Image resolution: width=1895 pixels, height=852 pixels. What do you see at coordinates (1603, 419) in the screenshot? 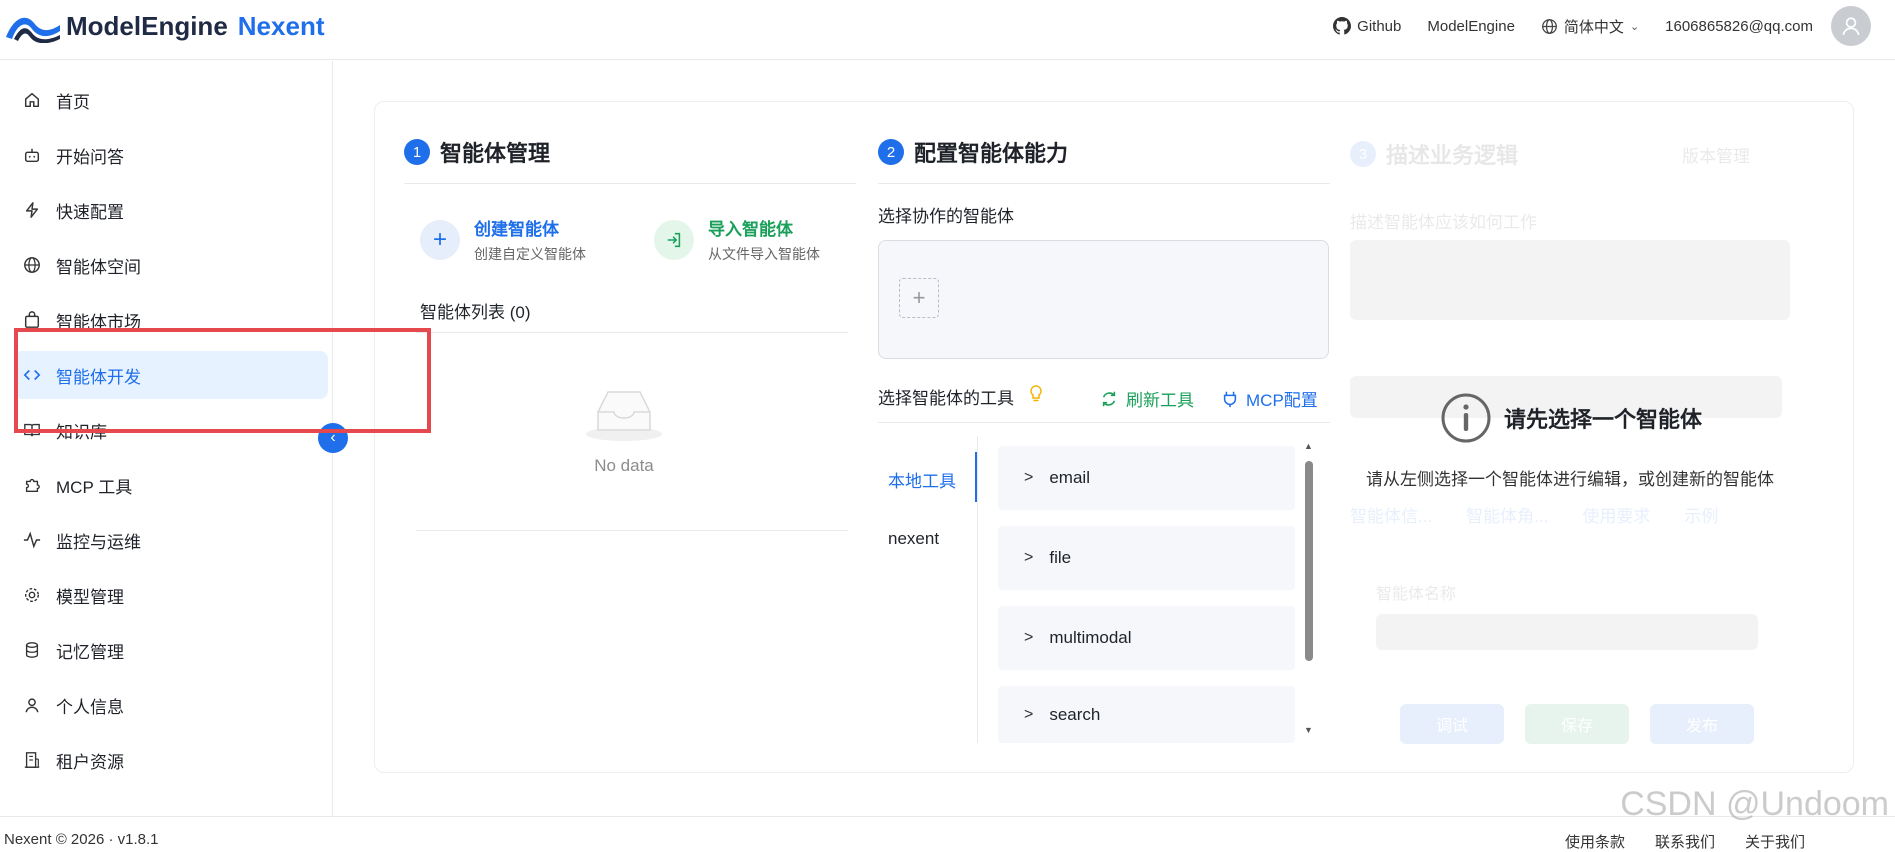
I see `notice-title: 请先选择一个智能体` at bounding box center [1603, 419].